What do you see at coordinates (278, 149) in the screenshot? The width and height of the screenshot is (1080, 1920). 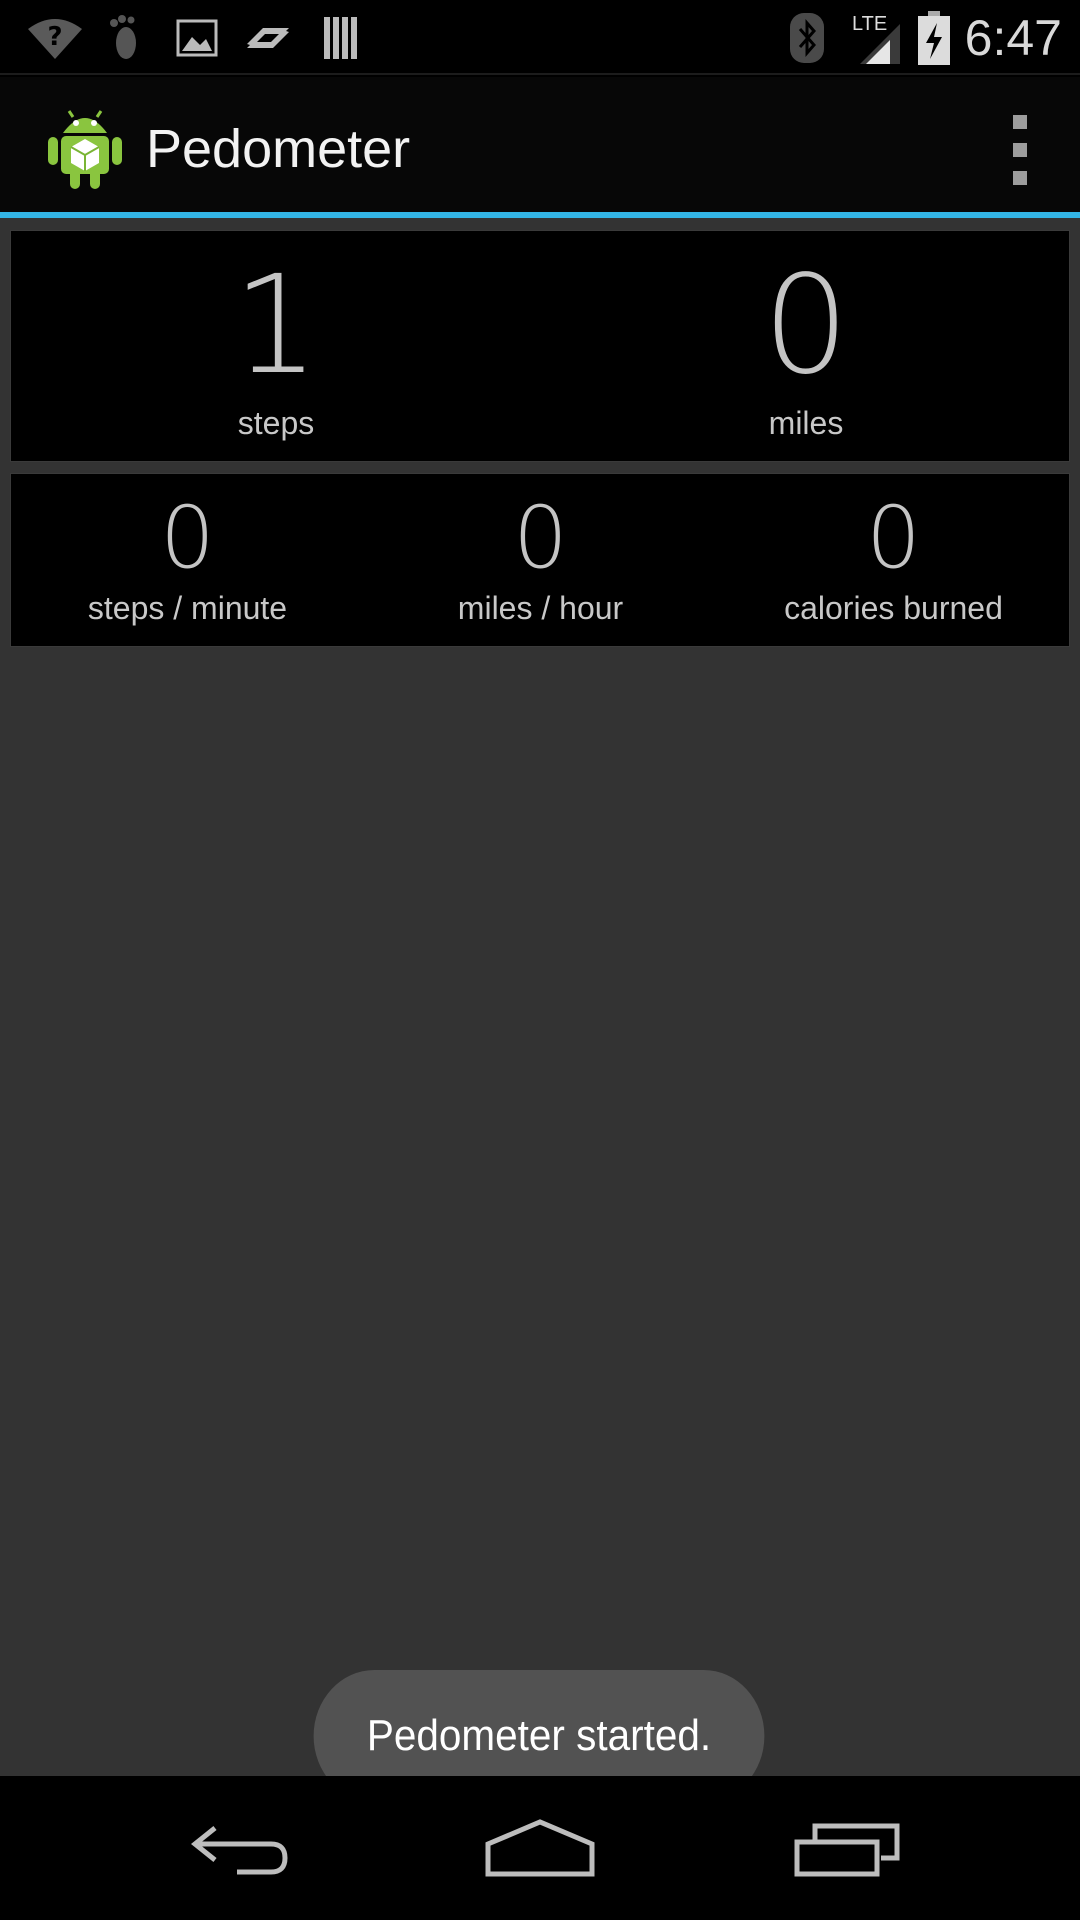 I see `app-title: Pedometer` at bounding box center [278, 149].